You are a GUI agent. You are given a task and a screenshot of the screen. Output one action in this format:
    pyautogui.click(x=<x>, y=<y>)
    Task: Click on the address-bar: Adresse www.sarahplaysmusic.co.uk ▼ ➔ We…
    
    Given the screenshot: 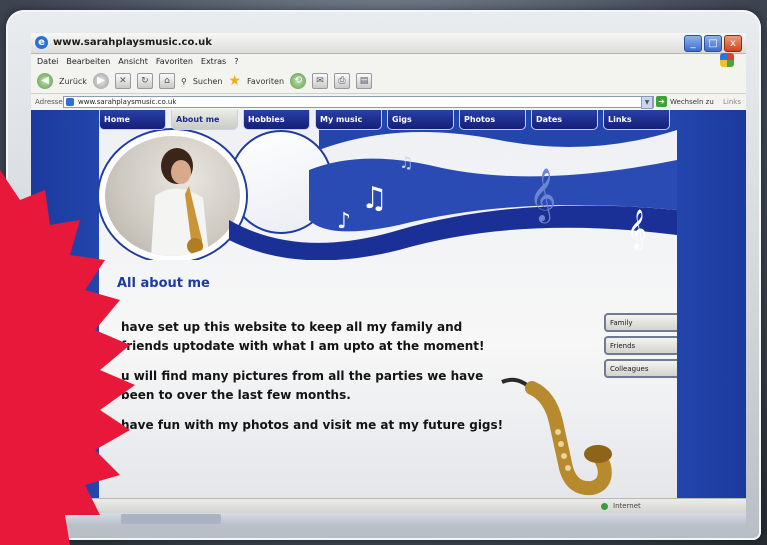 What is the action you would take?
    pyautogui.click(x=388, y=102)
    